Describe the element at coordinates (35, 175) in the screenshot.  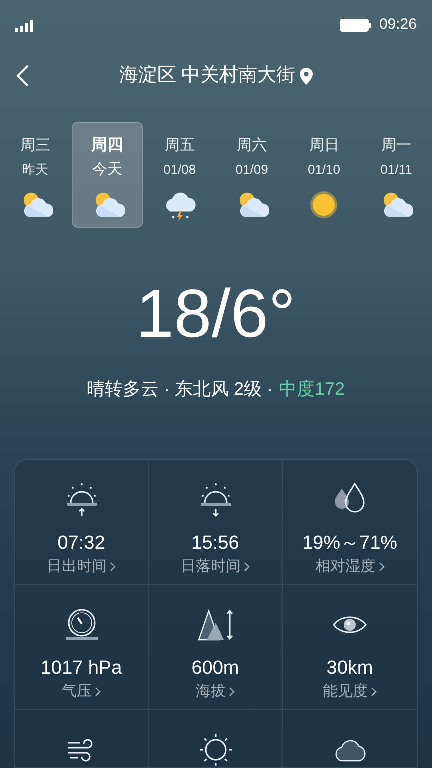
I see `day-tab: 周三 昨天` at that location.